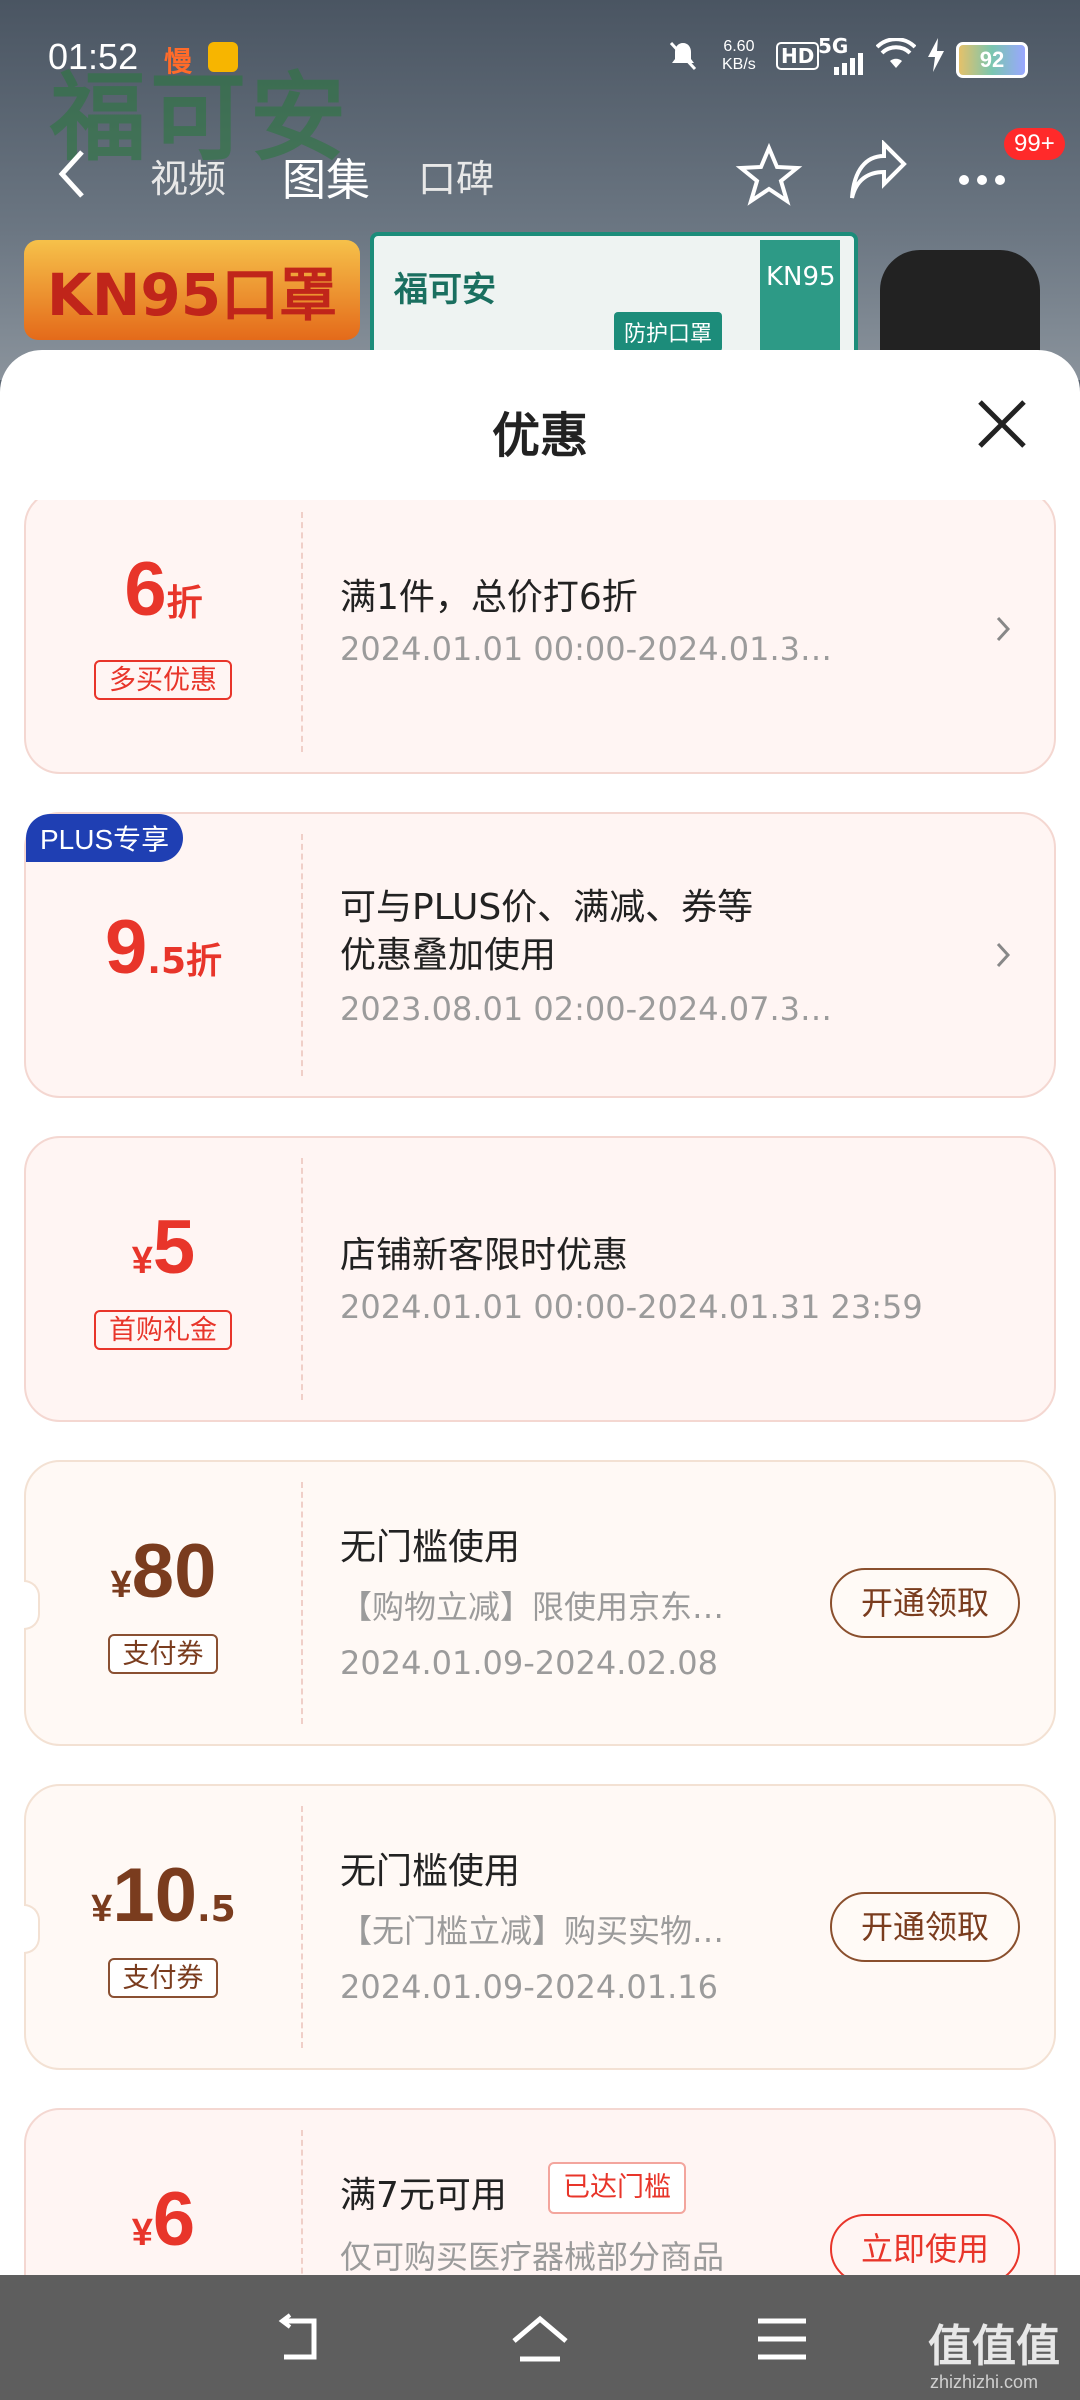 The width and height of the screenshot is (1080, 2400). I want to click on status-bar: 01:52 慢 6.60 KB/s HD 5G 92, so click(540, 50).